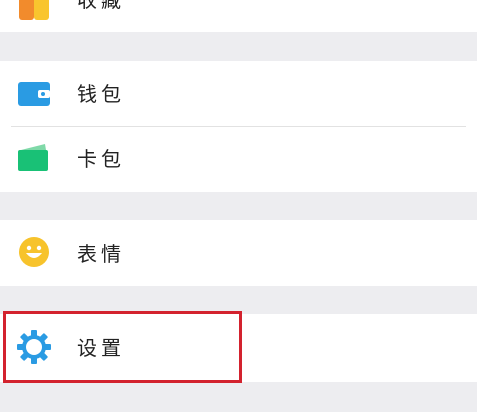 This screenshot has width=477, height=412. What do you see at coordinates (101, 94) in the screenshot?
I see `menu-item-wallet-label: 钱包` at bounding box center [101, 94].